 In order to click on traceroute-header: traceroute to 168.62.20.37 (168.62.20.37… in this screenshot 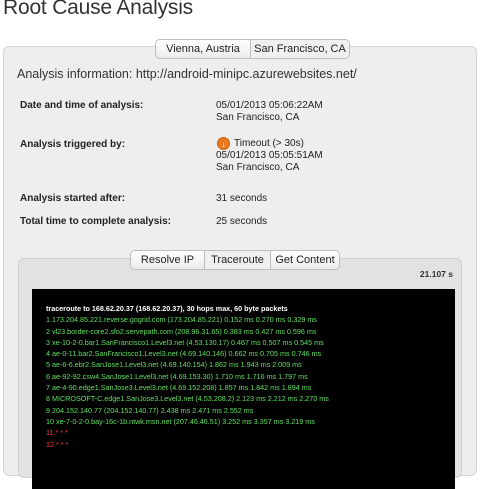, I will do `click(167, 308)`.